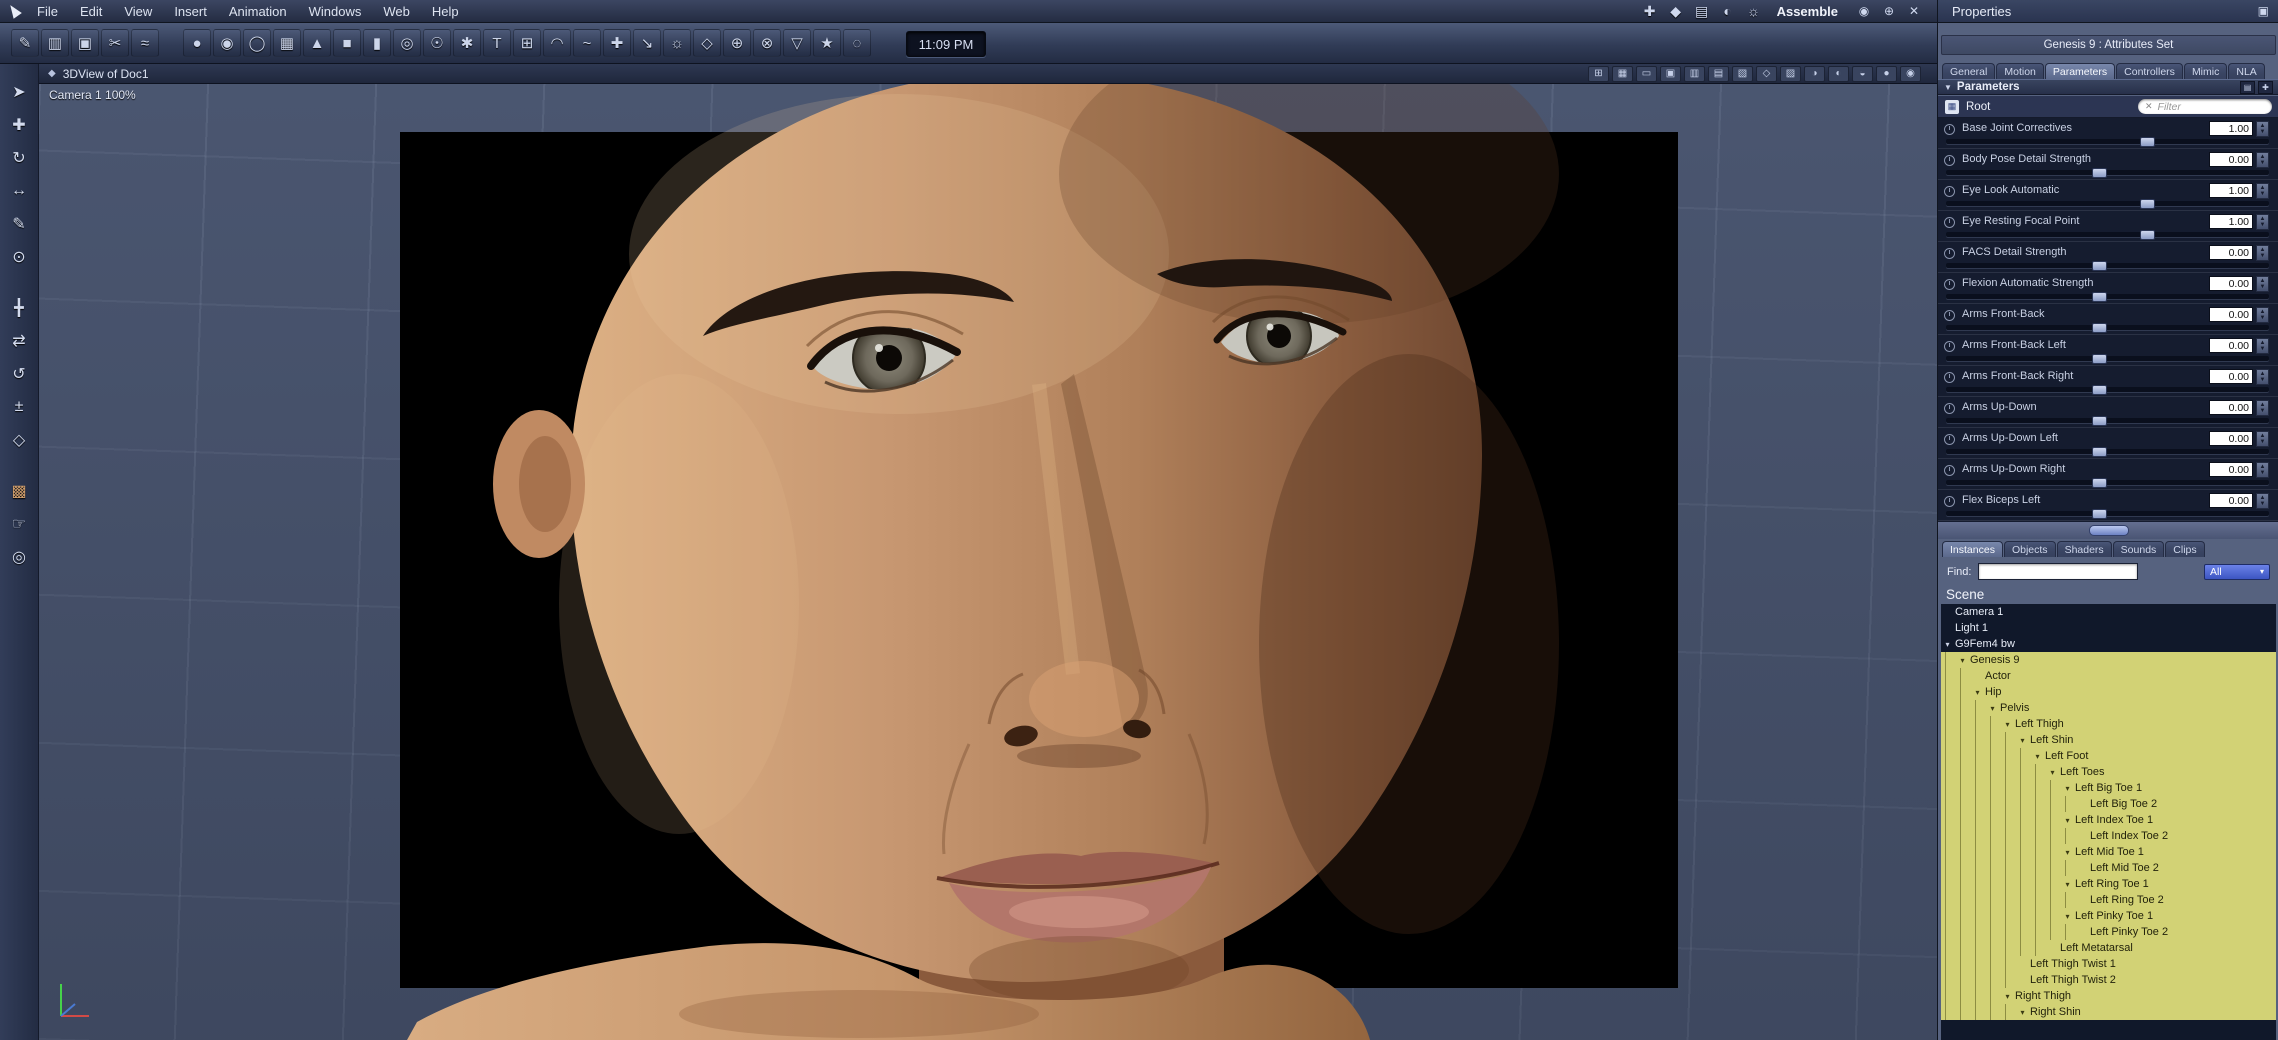 This screenshot has width=2278, height=1040. Describe the element at coordinates (2108, 996) in the screenshot. I see `tree-row: ▾ Right Thigh` at that location.